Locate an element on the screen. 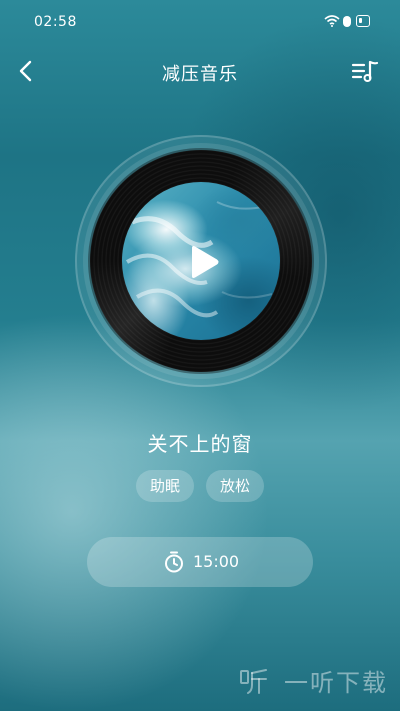  watermark: 一听下载 is located at coordinates (313, 681).